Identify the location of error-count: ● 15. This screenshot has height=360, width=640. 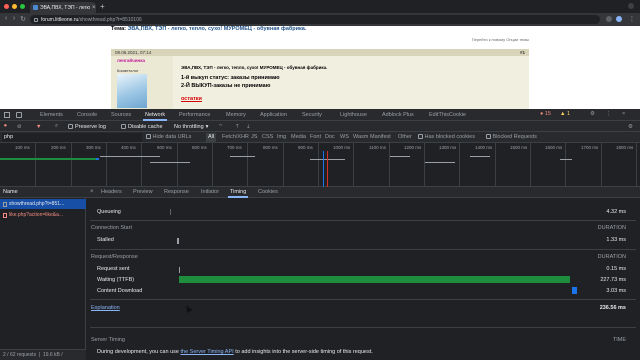
(545, 114).